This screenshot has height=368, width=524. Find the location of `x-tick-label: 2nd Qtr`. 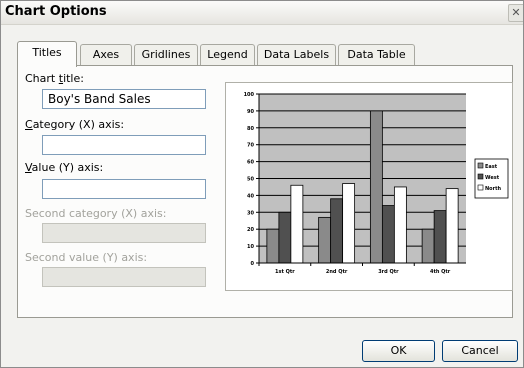

x-tick-label: 2nd Qtr is located at coordinates (337, 272).